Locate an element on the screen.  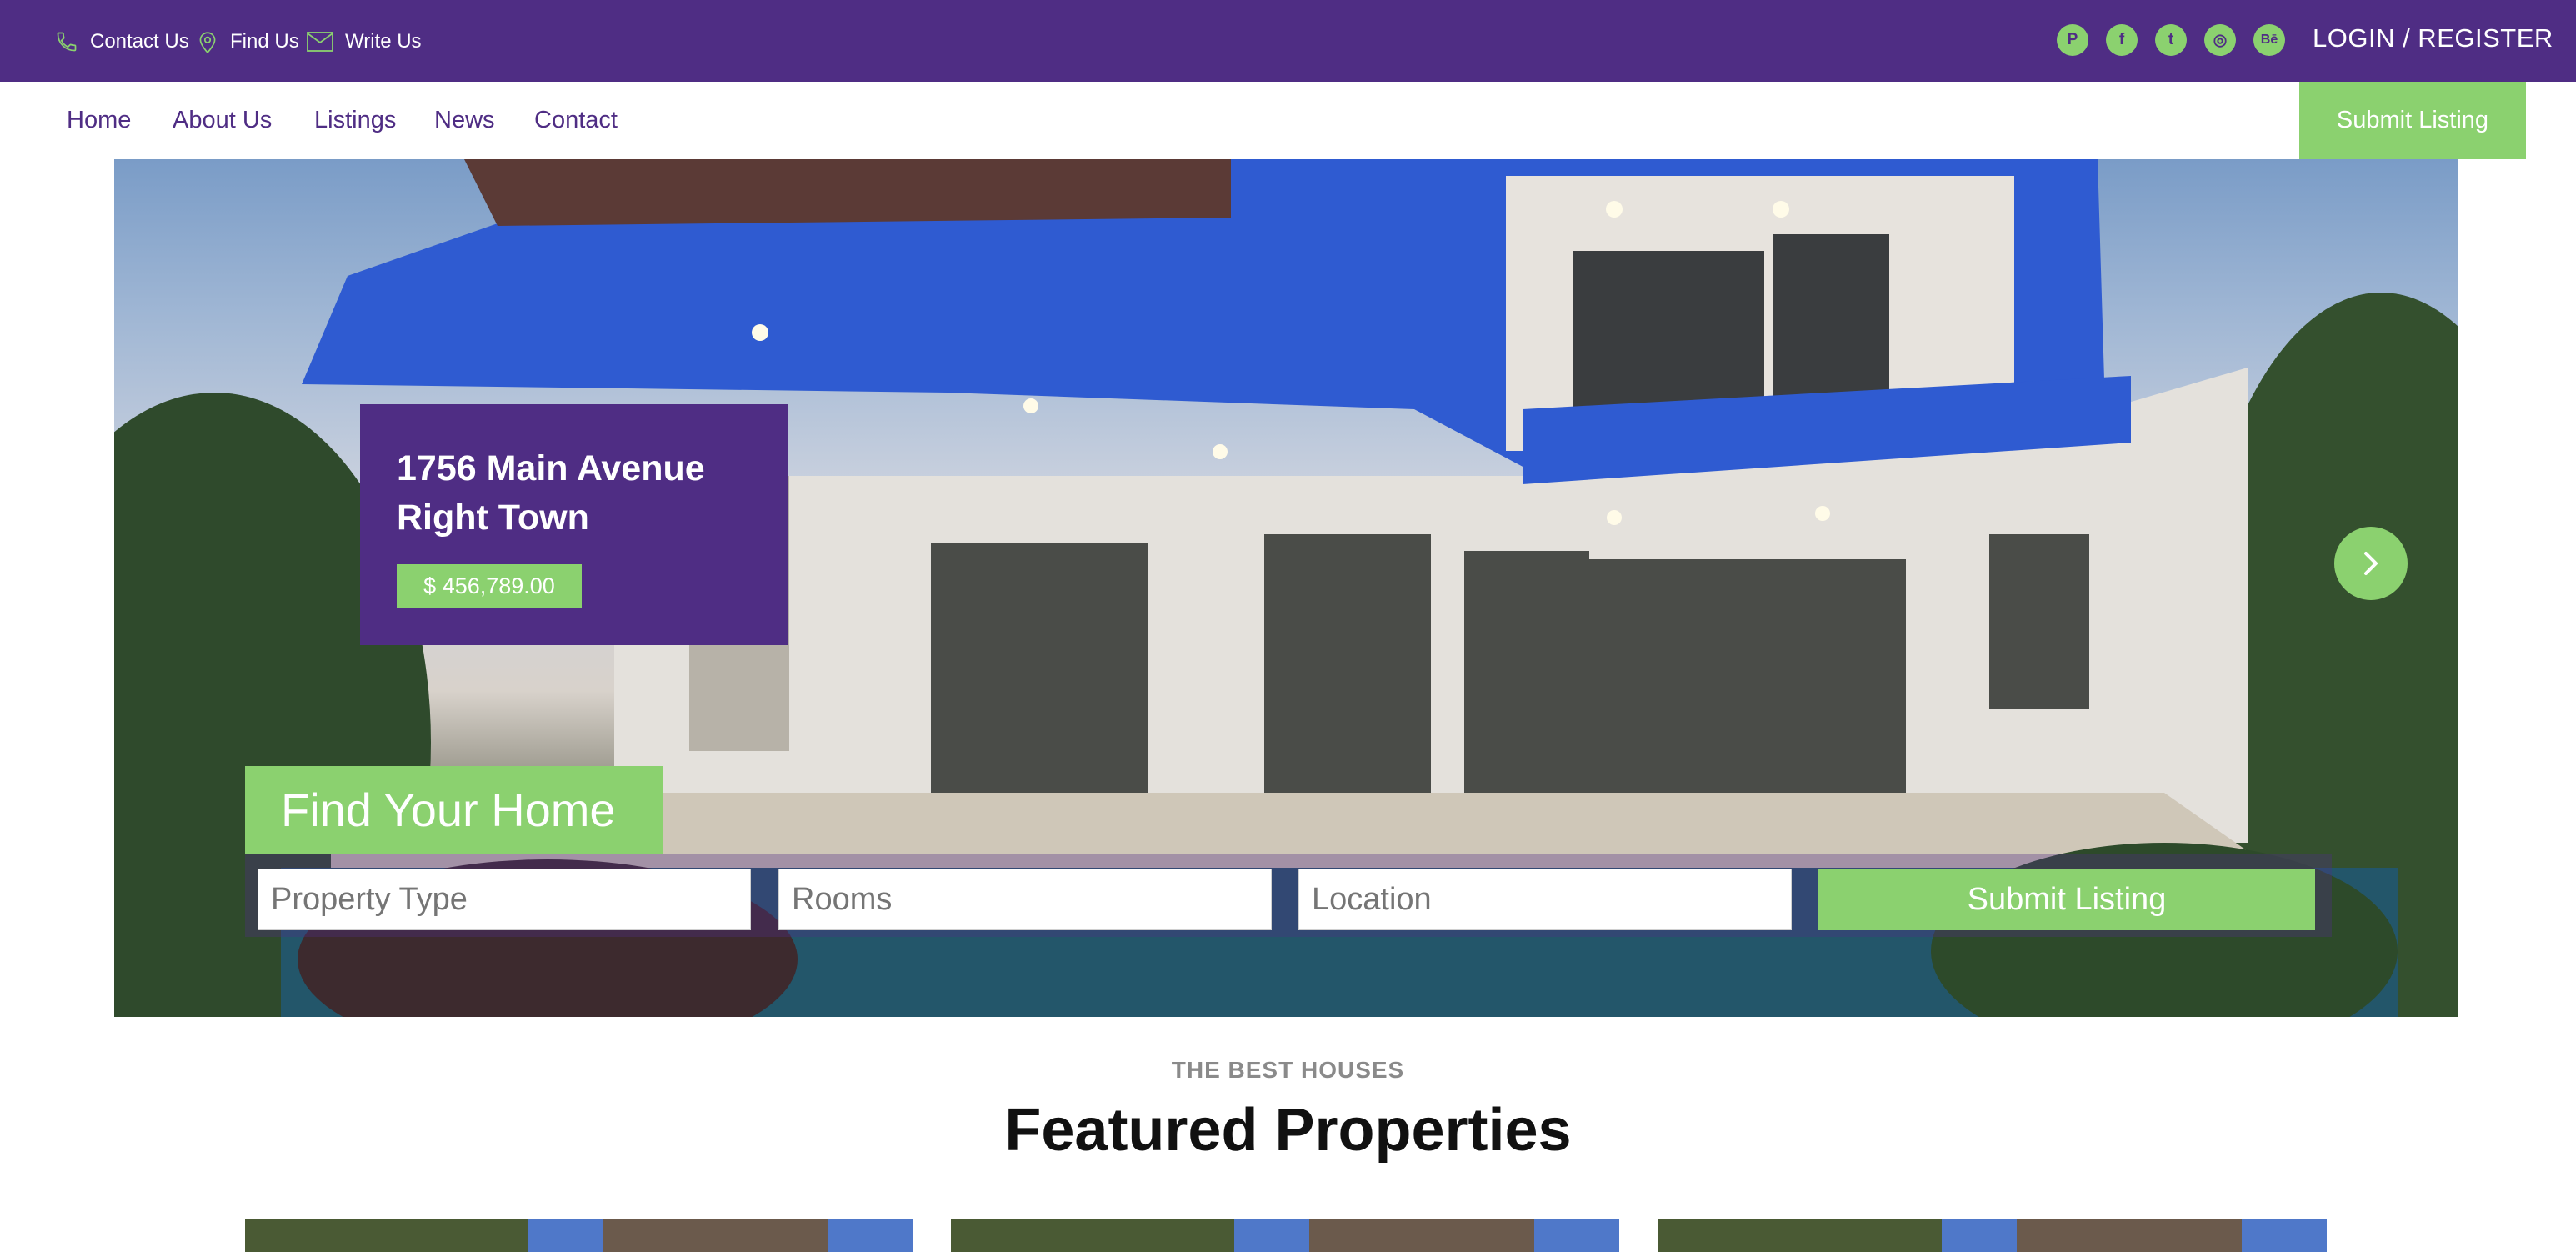
nav-listings: Listings is located at coordinates (355, 121).